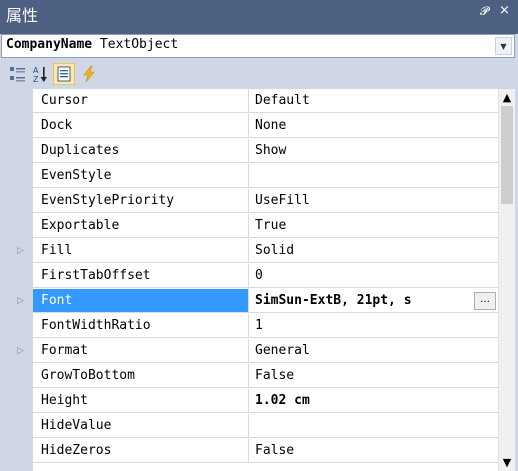 The width and height of the screenshot is (518, 471). I want to click on property-row: Height 1.02 cm, so click(264, 401).